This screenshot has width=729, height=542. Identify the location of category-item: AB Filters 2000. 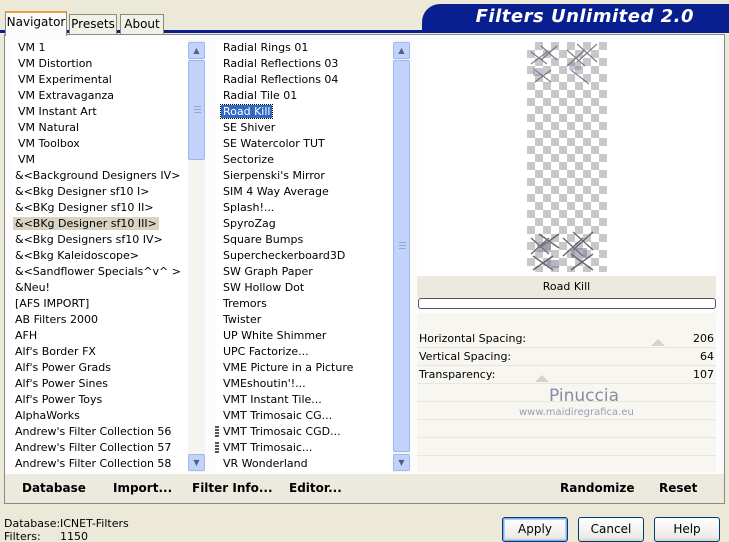
(100, 320).